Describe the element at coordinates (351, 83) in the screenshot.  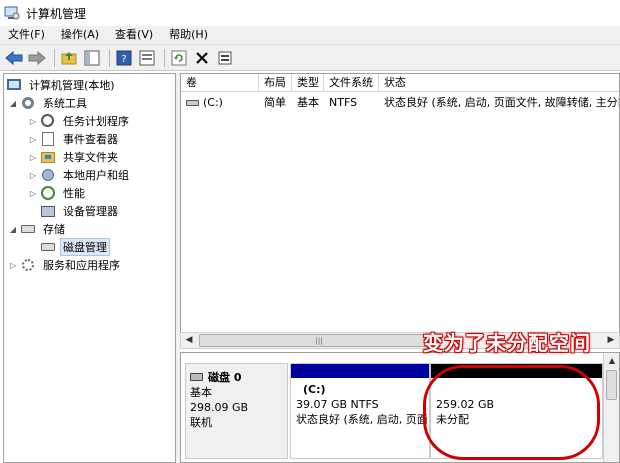
I see `column-header-filesystem: 文件系统` at that location.